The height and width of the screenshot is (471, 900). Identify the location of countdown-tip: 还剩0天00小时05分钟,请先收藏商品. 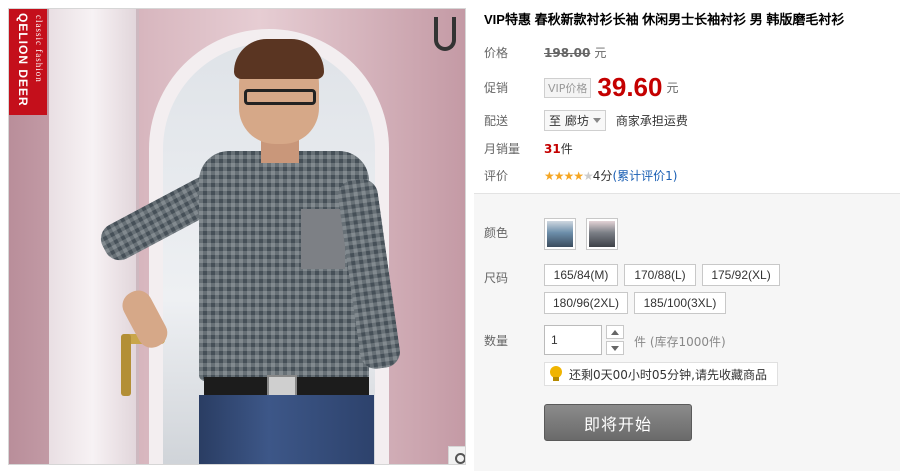
(661, 374).